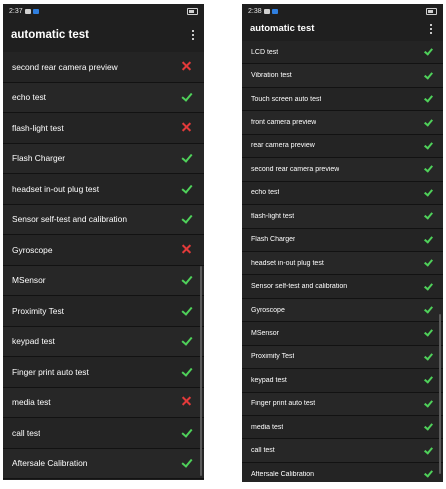 This screenshot has width=446, height=489. I want to click on list-item-label: MSensor, so click(265, 333).